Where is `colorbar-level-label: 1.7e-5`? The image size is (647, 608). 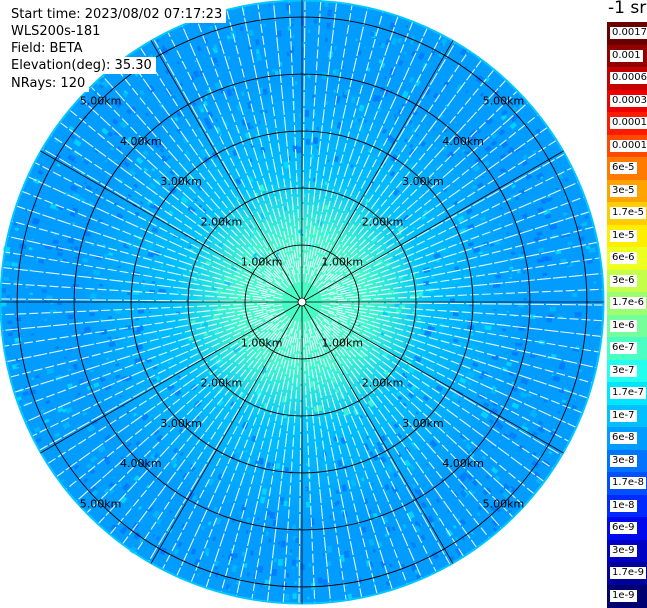 colorbar-level-label: 1.7e-5 is located at coordinates (628, 213).